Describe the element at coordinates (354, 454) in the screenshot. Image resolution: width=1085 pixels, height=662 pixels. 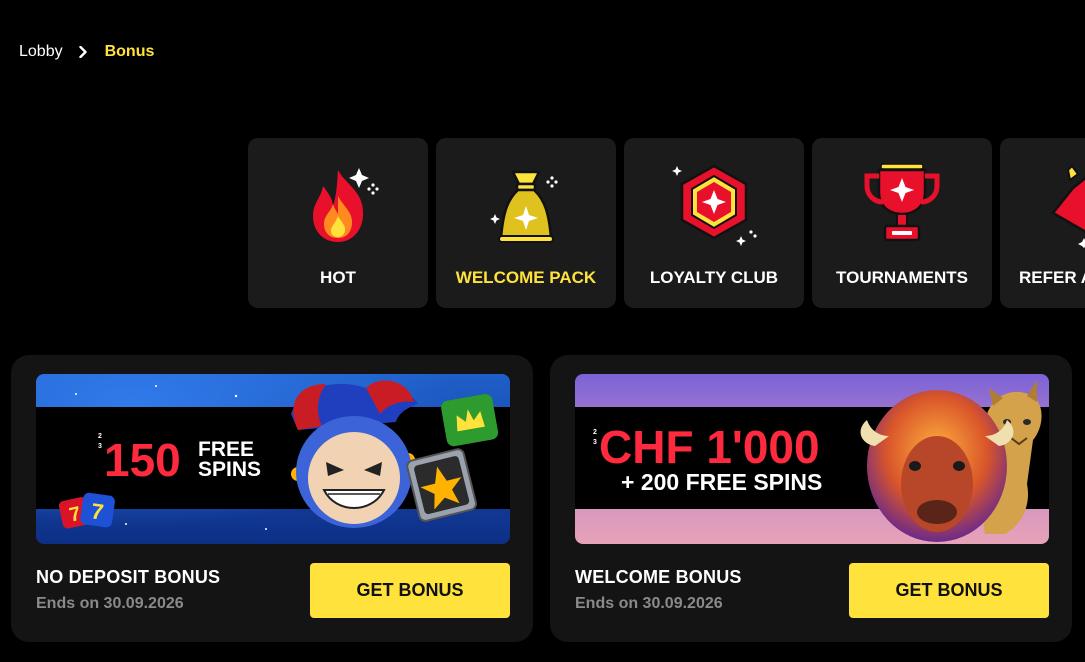
I see `joker-character-illustration` at that location.